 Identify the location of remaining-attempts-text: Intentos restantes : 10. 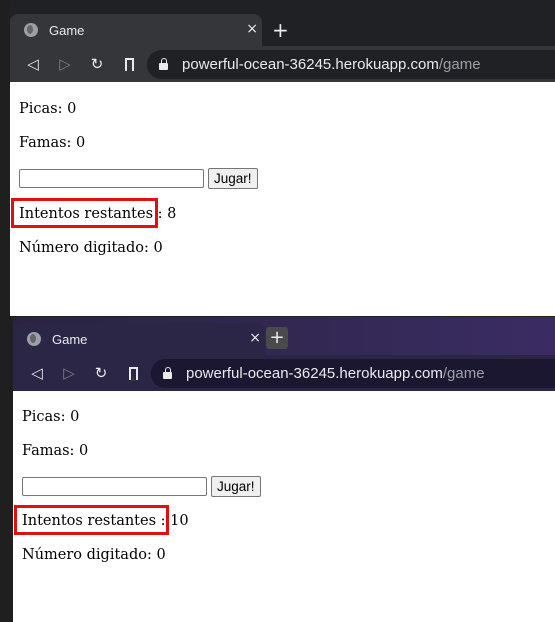
(105, 521).